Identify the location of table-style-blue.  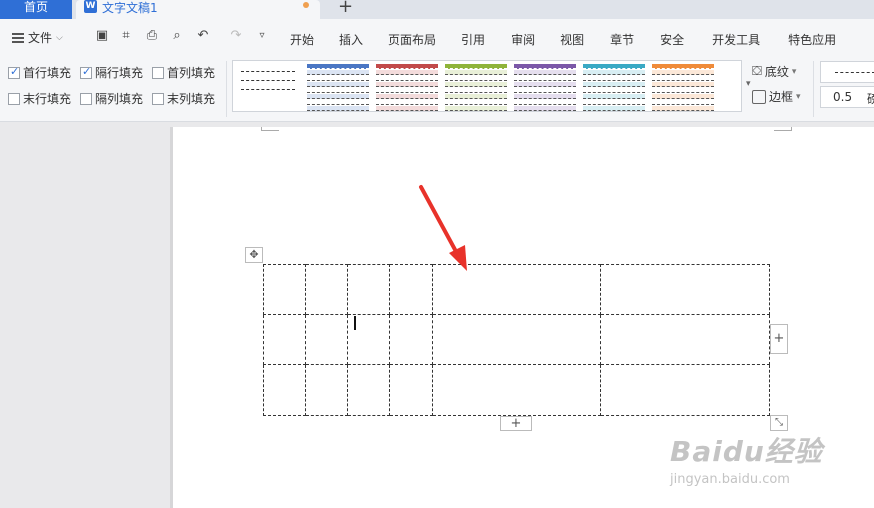
(338, 87).